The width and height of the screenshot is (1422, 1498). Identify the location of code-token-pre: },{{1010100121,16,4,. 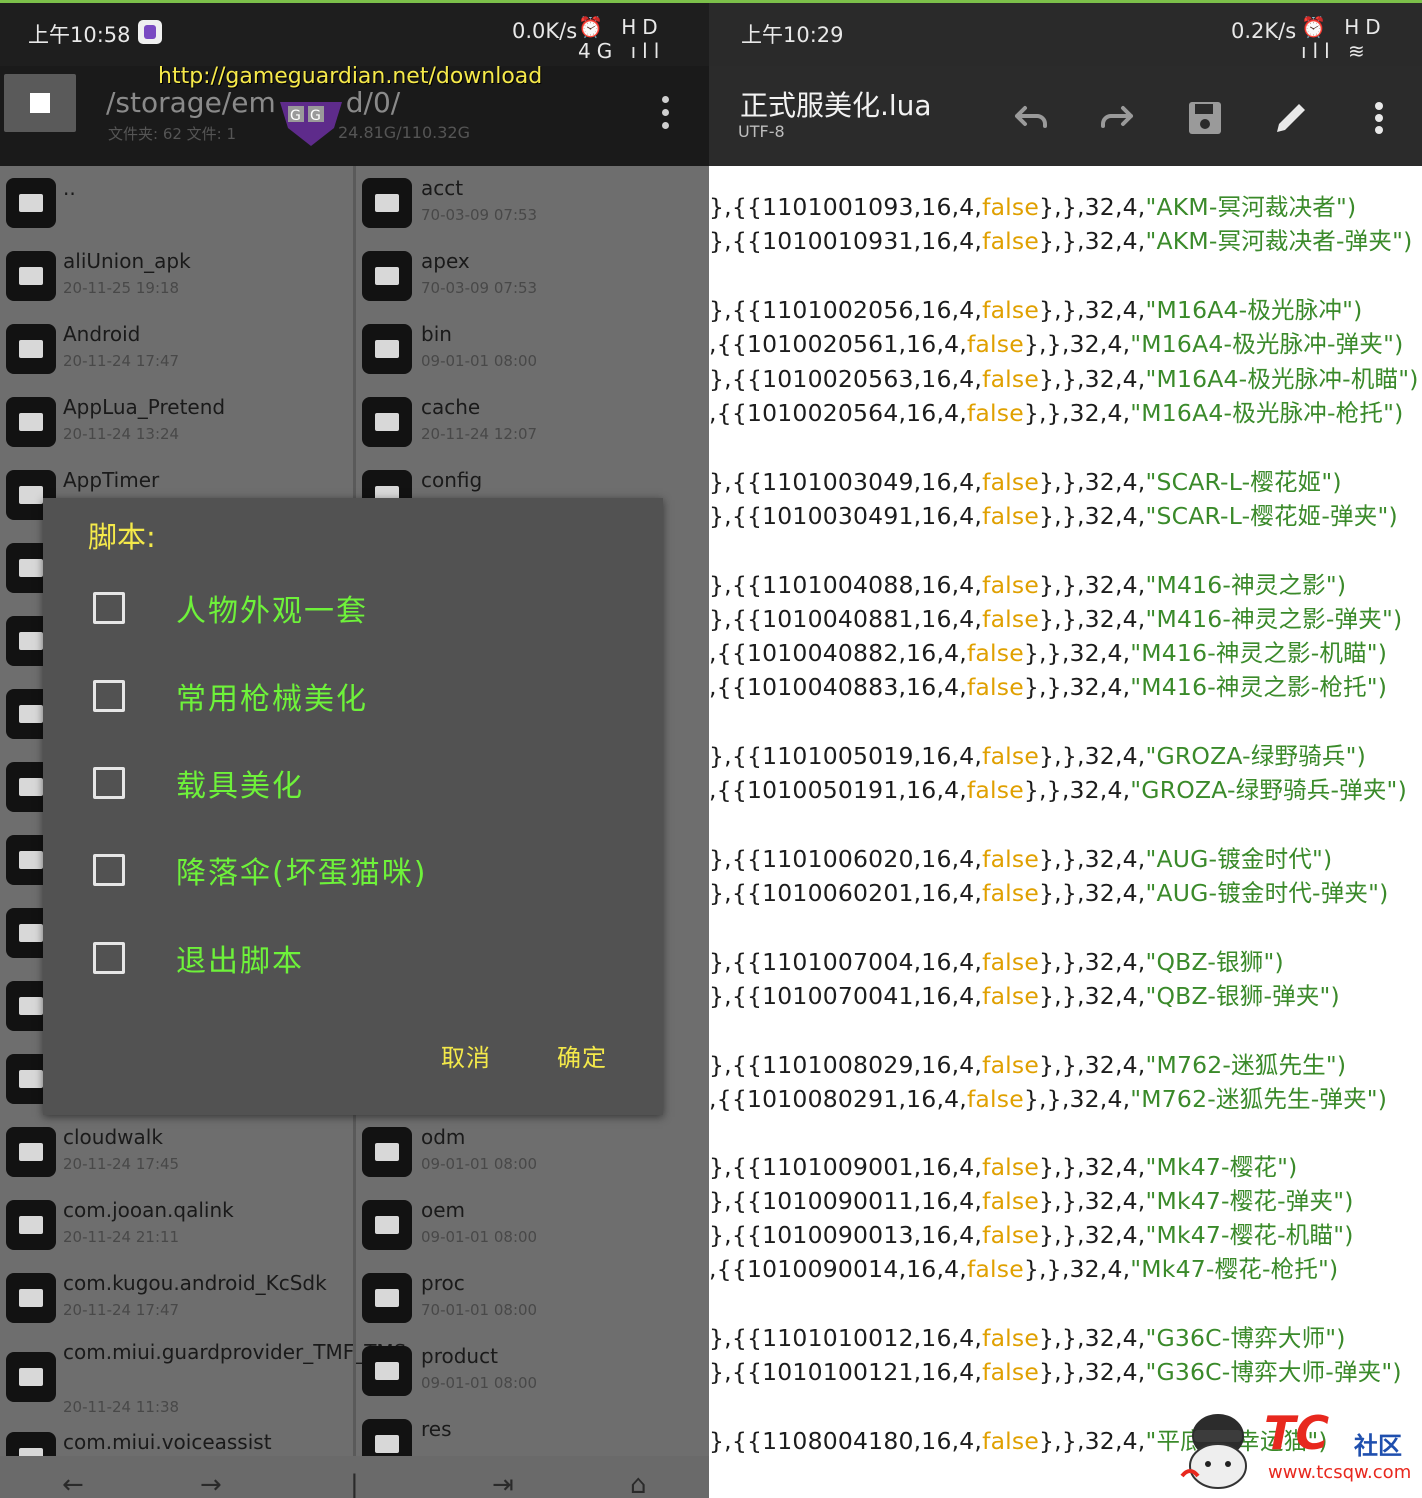
(846, 1372).